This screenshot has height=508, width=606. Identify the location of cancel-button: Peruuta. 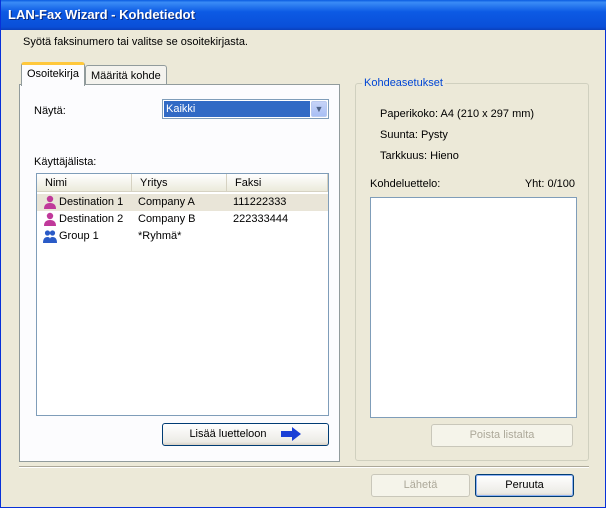
(524, 485).